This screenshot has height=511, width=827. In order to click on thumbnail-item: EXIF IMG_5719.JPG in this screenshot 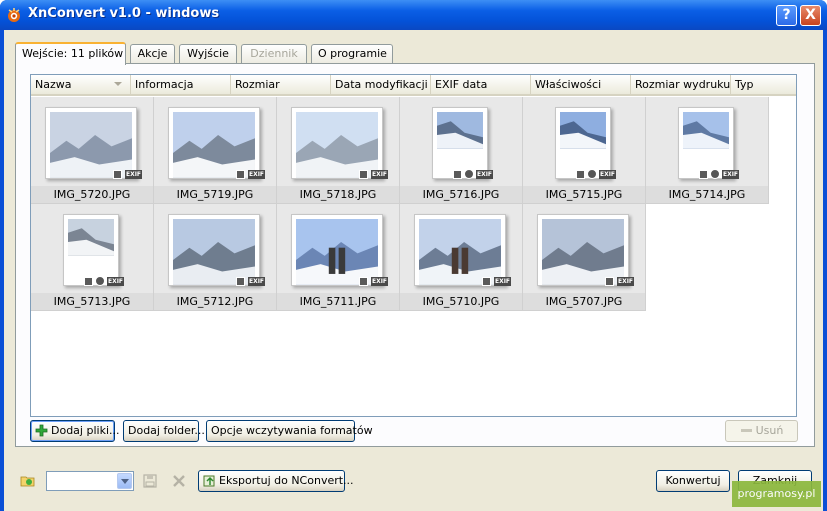, I will do `click(215, 150)`.